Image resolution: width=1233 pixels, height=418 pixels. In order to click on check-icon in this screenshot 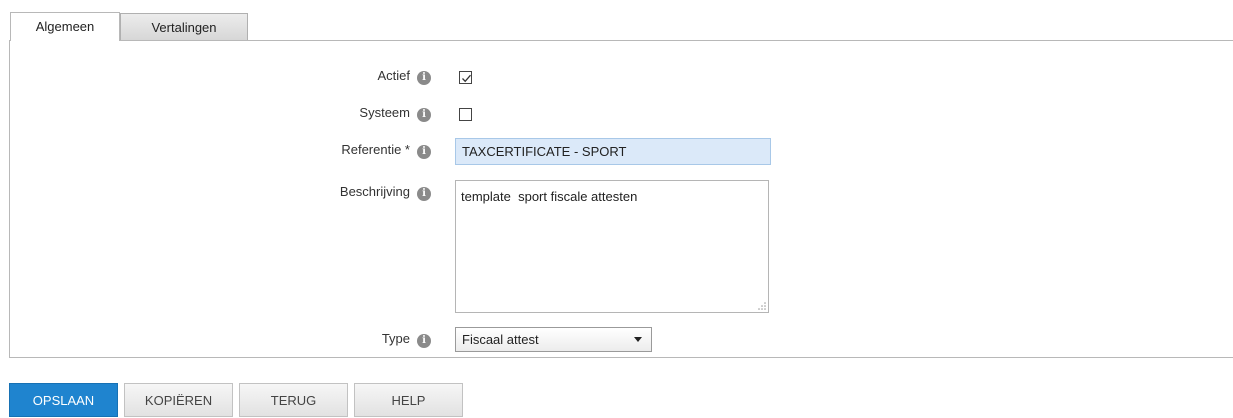, I will do `click(466, 78)`.